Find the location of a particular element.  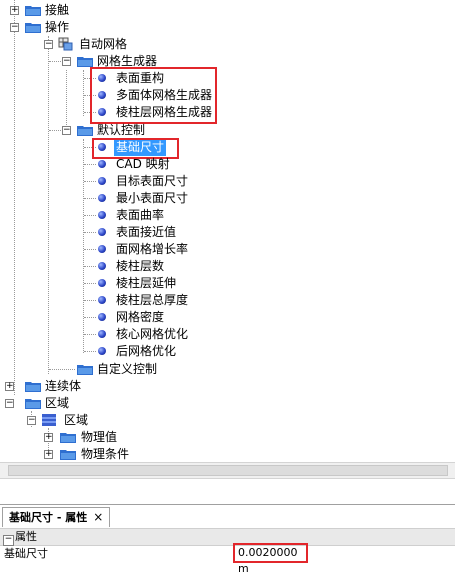

tree-node-physics-conditions: + 物理条件 is located at coordinates (100, 454).